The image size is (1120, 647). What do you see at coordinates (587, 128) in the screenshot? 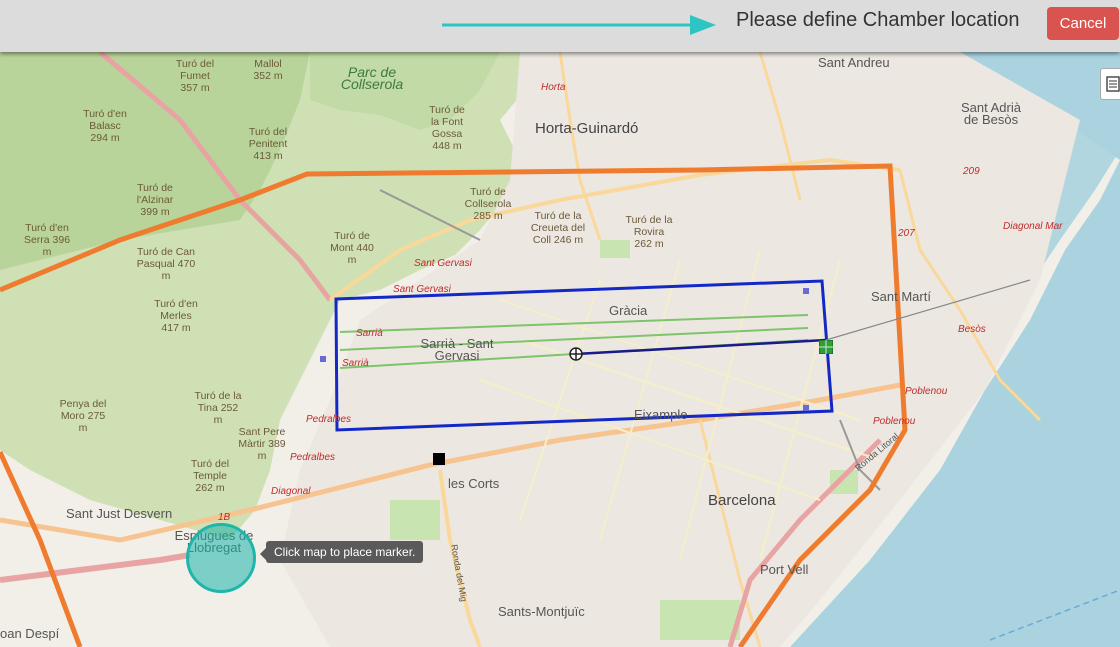
I see `map-label-horta-guinardo: Horta-Guinardó` at bounding box center [587, 128].